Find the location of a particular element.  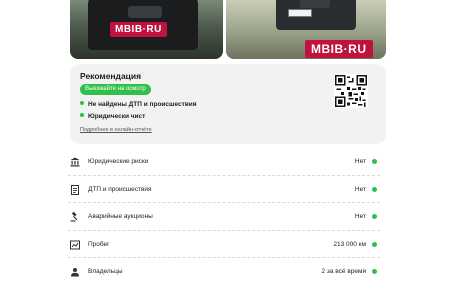

recommendation-bullet: Не найдены ДТП и происшествия is located at coordinates (138, 104).